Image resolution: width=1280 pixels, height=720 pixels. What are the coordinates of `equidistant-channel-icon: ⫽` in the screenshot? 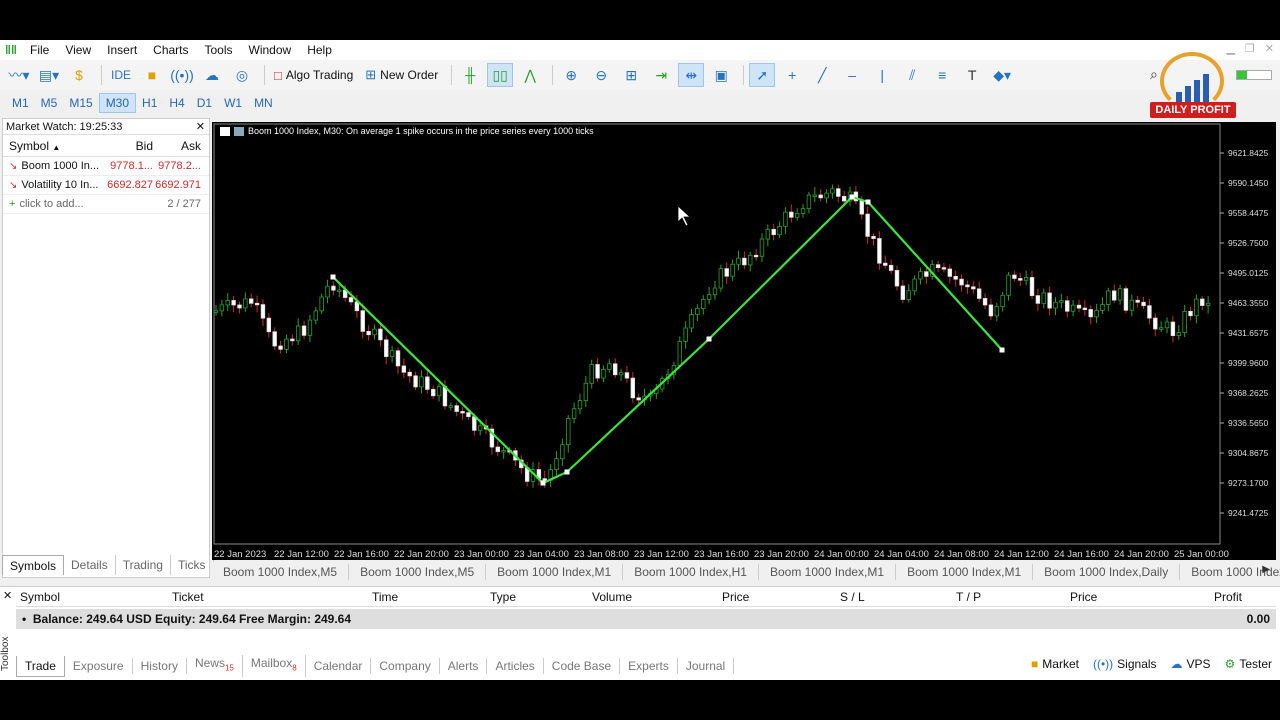 It's located at (912, 75).